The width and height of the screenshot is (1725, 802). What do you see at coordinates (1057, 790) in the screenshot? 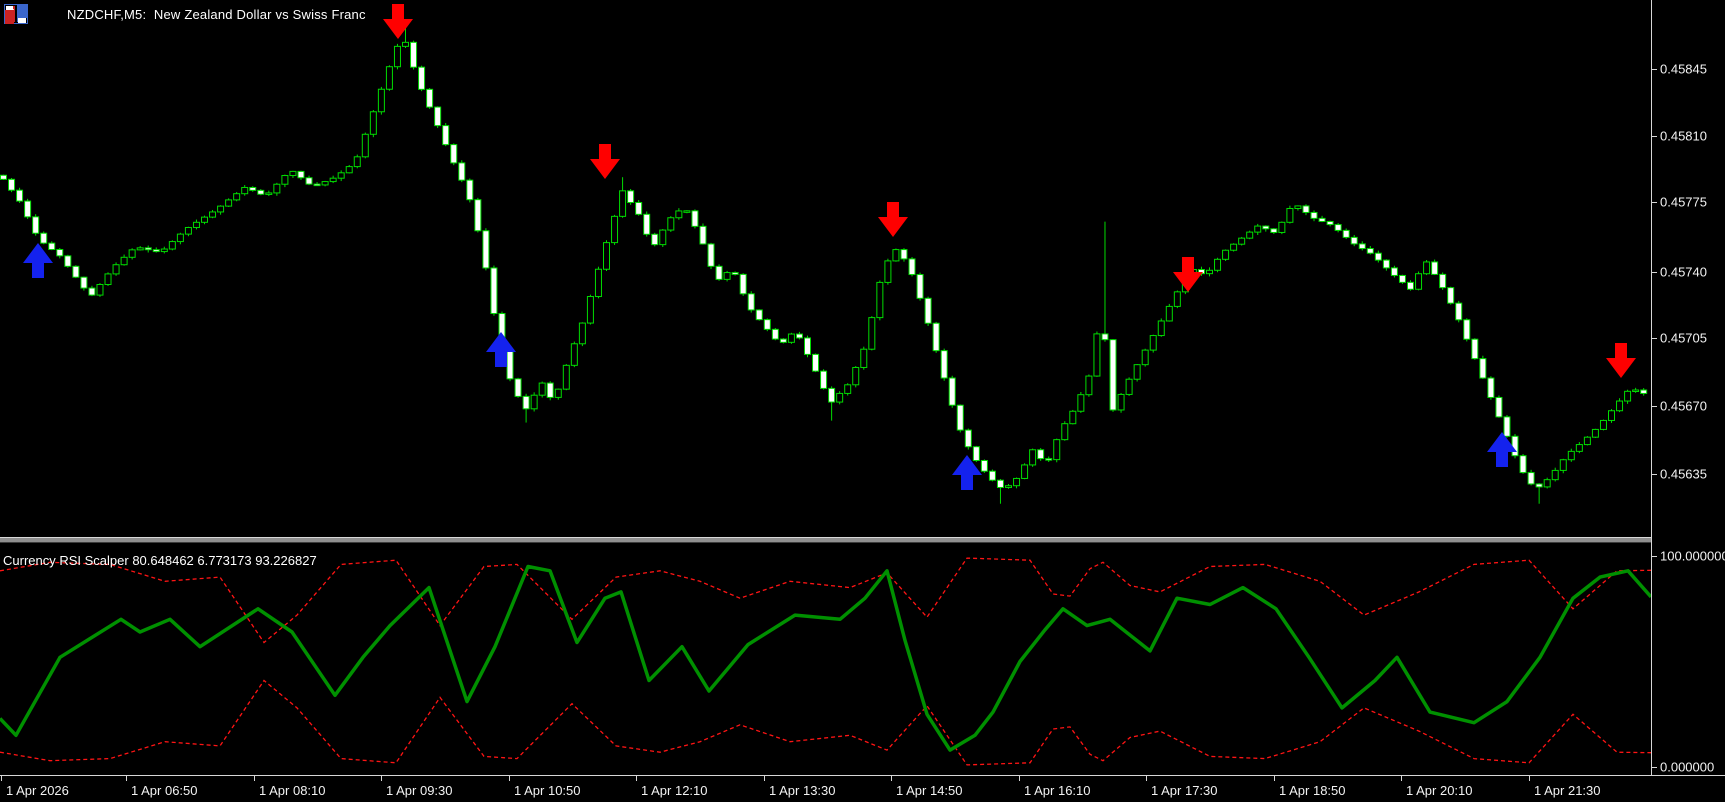
I see `time-axis-label: 1 Apr 16:10` at bounding box center [1057, 790].